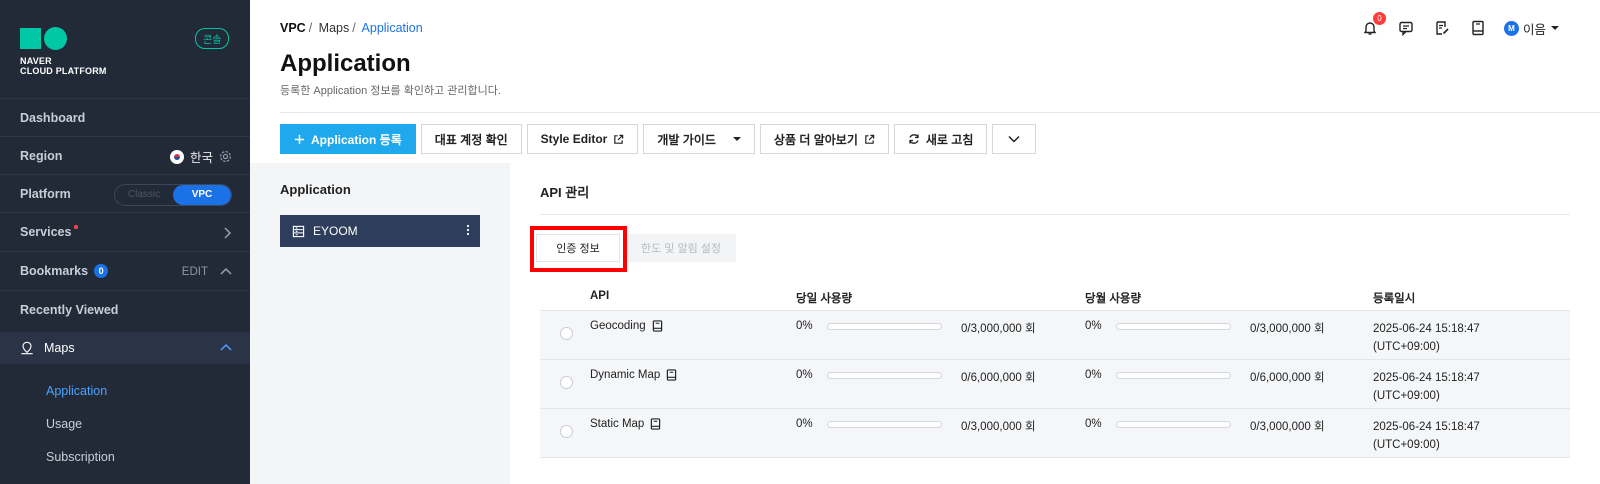 The width and height of the screenshot is (1600, 484). I want to click on gear-icon, so click(225, 156).